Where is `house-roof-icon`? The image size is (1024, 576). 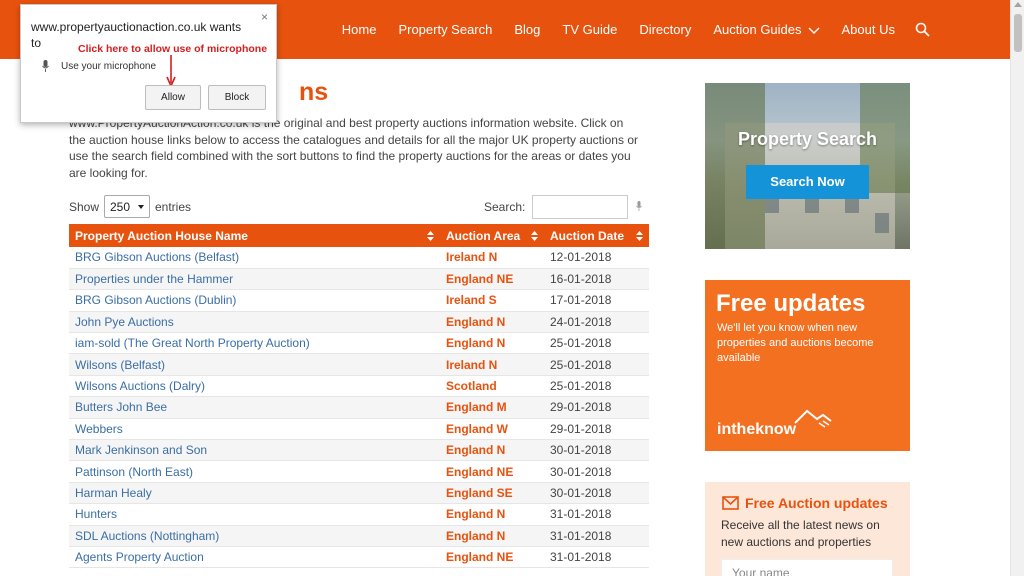
house-roof-icon is located at coordinates (813, 418).